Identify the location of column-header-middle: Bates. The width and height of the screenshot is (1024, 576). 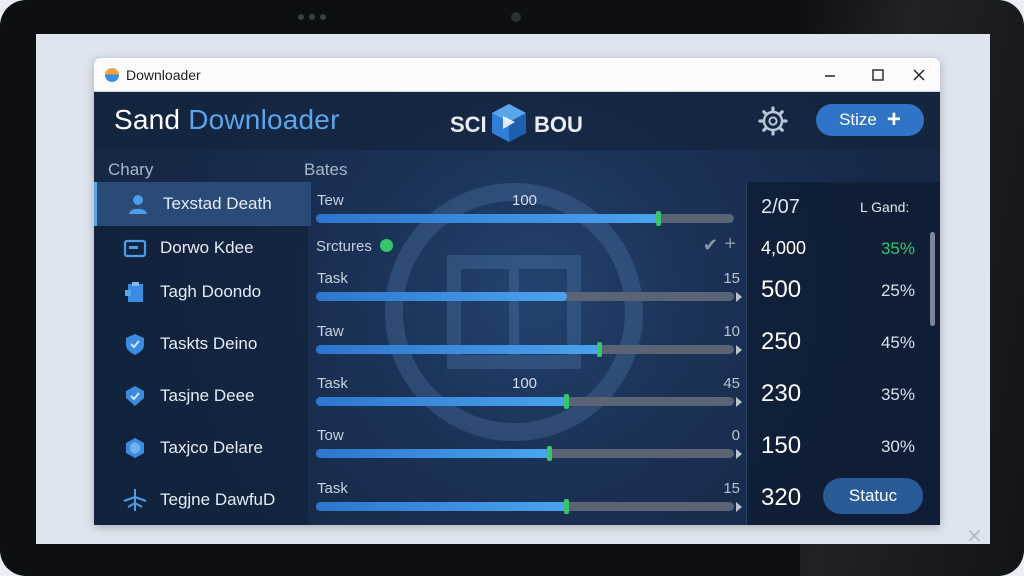
(326, 169).